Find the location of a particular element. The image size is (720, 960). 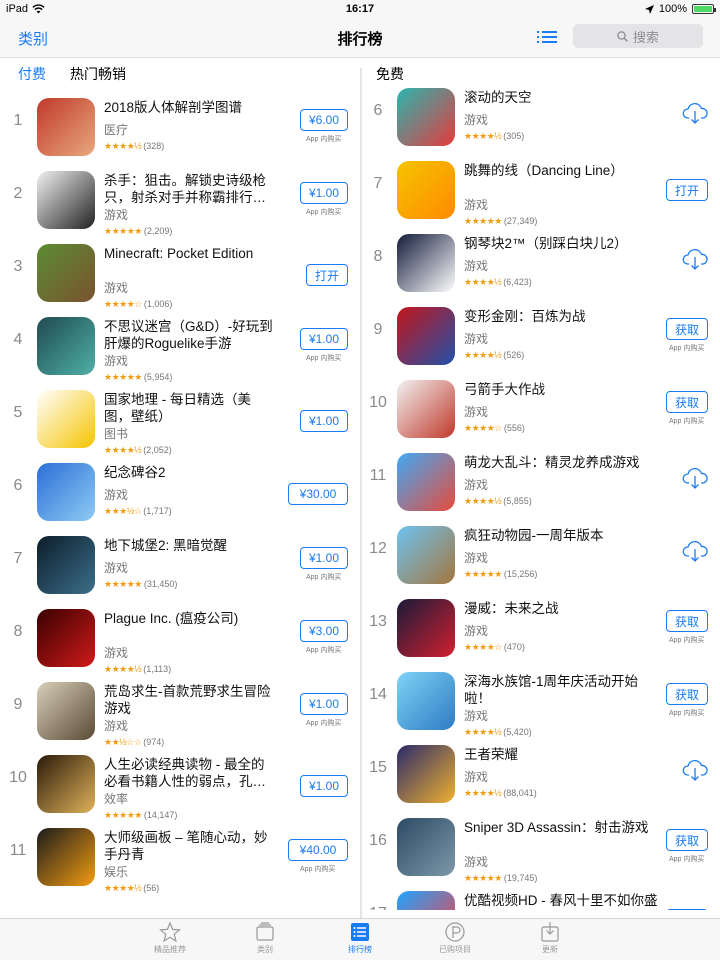

list-item: 7 地下城堡2: 黑暗觉醒 游戏 ★★★★★ (31,450) ¥1.00 App 内购买 is located at coordinates (180, 566).